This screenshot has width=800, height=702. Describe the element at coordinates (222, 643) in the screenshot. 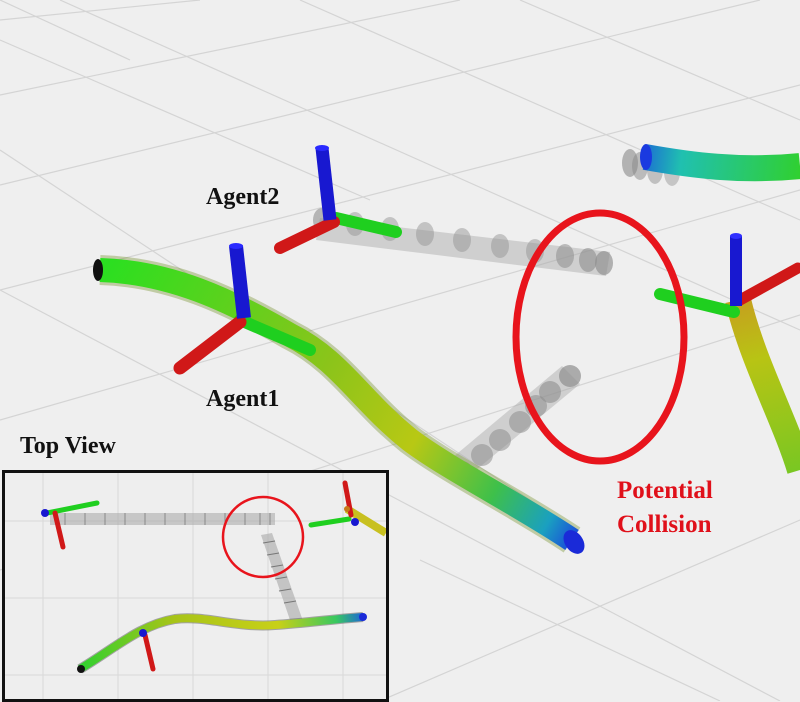

I see `top-view-agent1-trajectory` at that location.